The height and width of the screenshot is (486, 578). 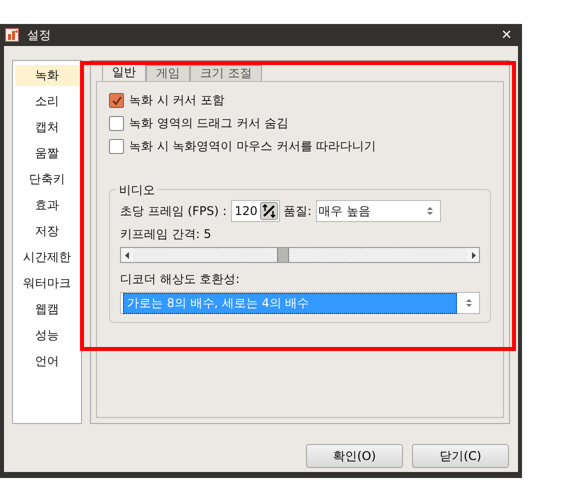 What do you see at coordinates (47, 101) in the screenshot?
I see `sidebar-item: 소리` at bounding box center [47, 101].